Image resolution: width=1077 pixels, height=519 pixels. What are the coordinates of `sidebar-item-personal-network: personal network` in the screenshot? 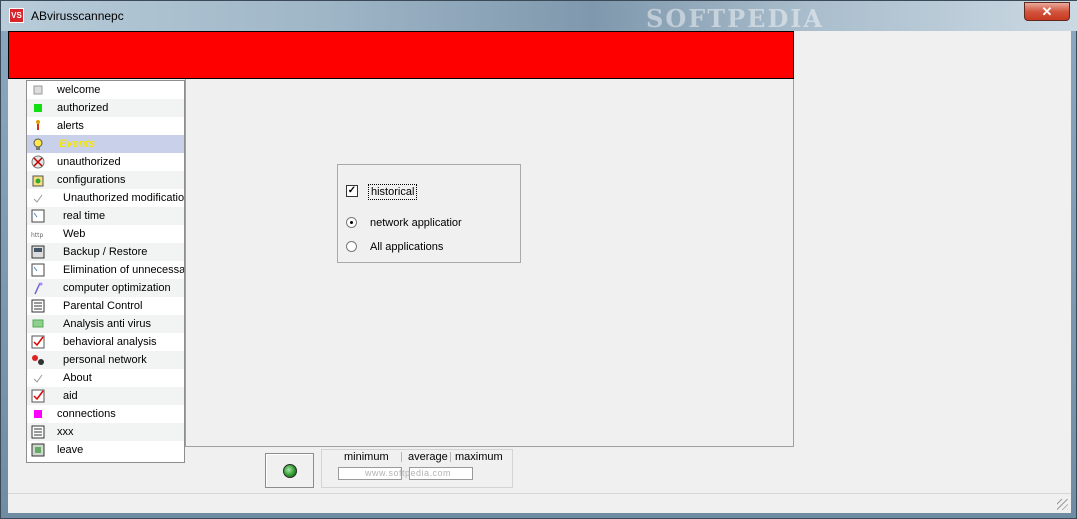 It's located at (105, 360).